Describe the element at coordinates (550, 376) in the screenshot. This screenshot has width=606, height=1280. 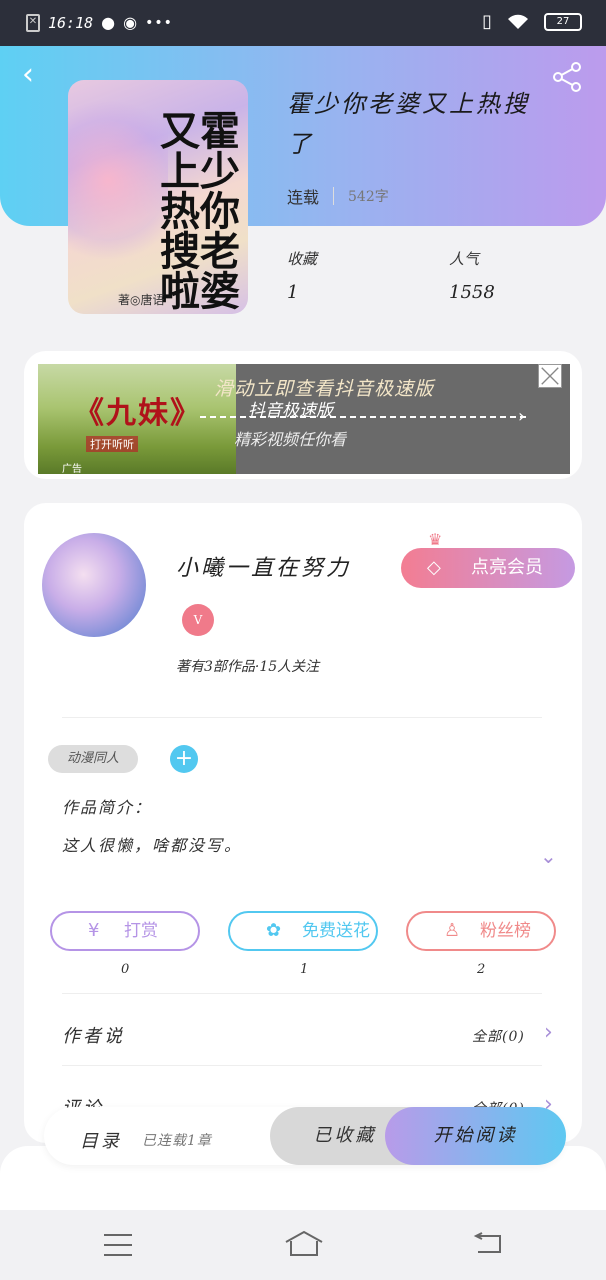
I see `close-icon` at that location.